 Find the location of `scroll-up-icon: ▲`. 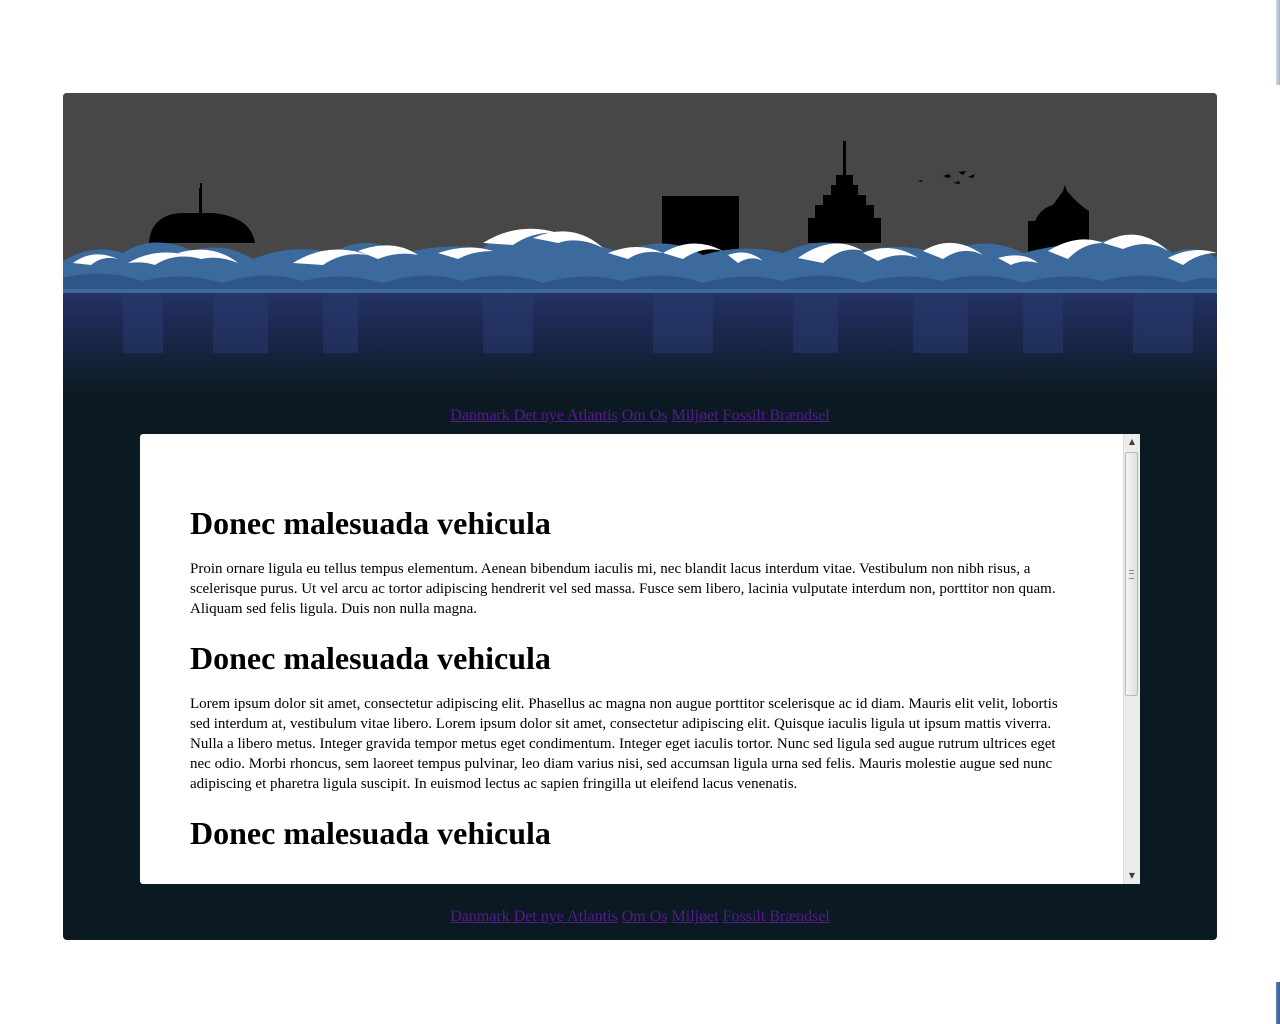

scroll-up-icon: ▲ is located at coordinates (1132, 442).